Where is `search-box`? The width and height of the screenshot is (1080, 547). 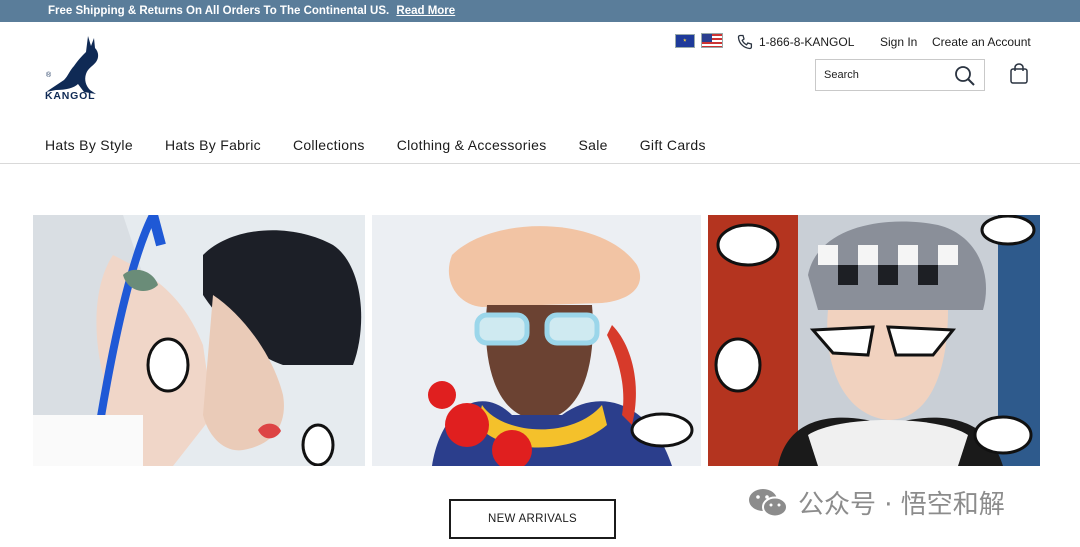 search-box is located at coordinates (900, 75).